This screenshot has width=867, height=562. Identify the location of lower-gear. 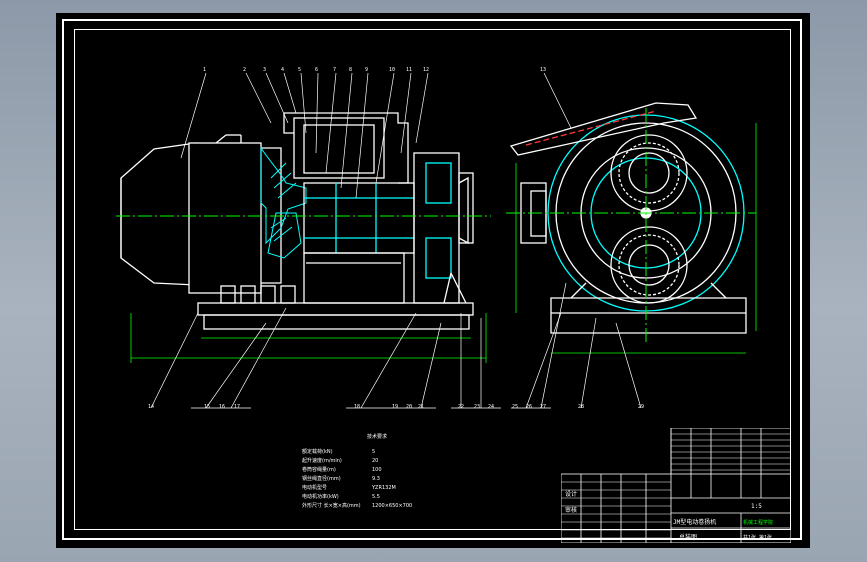
(649, 265).